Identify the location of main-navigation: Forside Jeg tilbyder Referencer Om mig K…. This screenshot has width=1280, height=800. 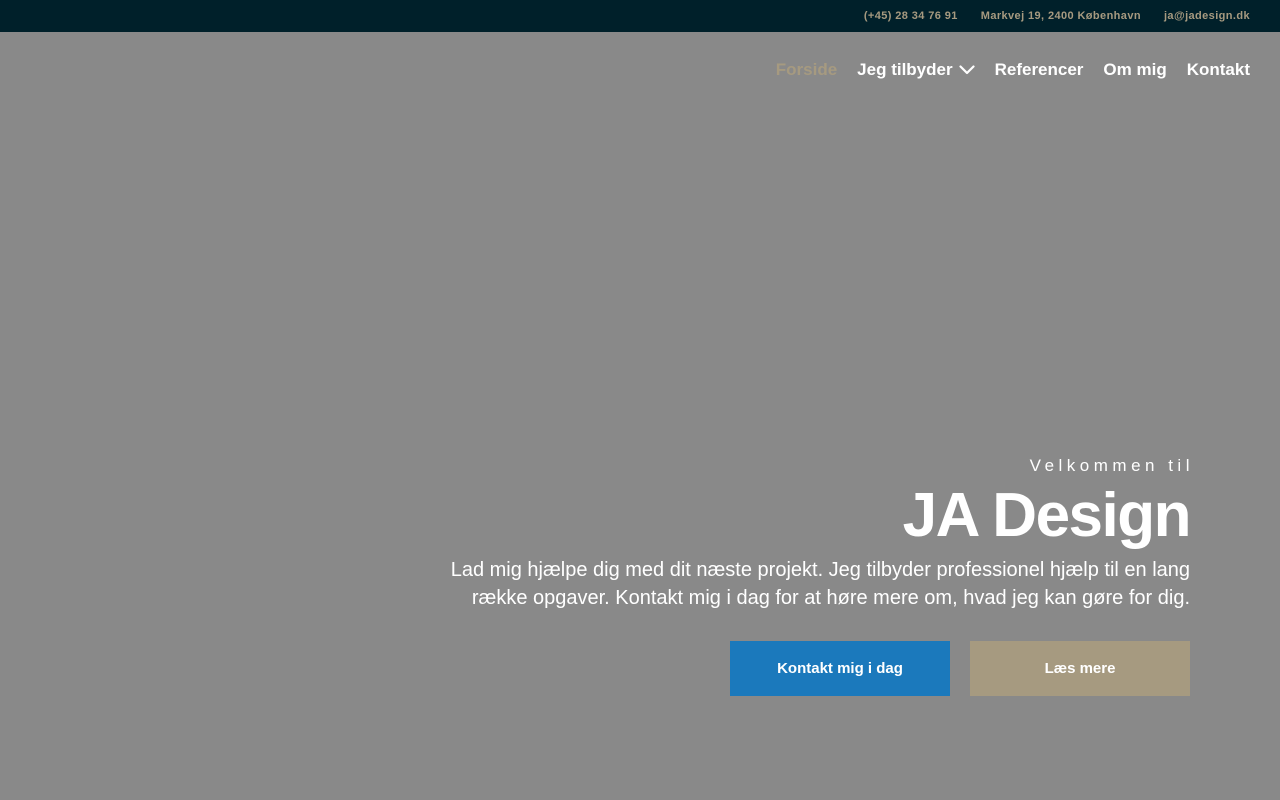
(1013, 70).